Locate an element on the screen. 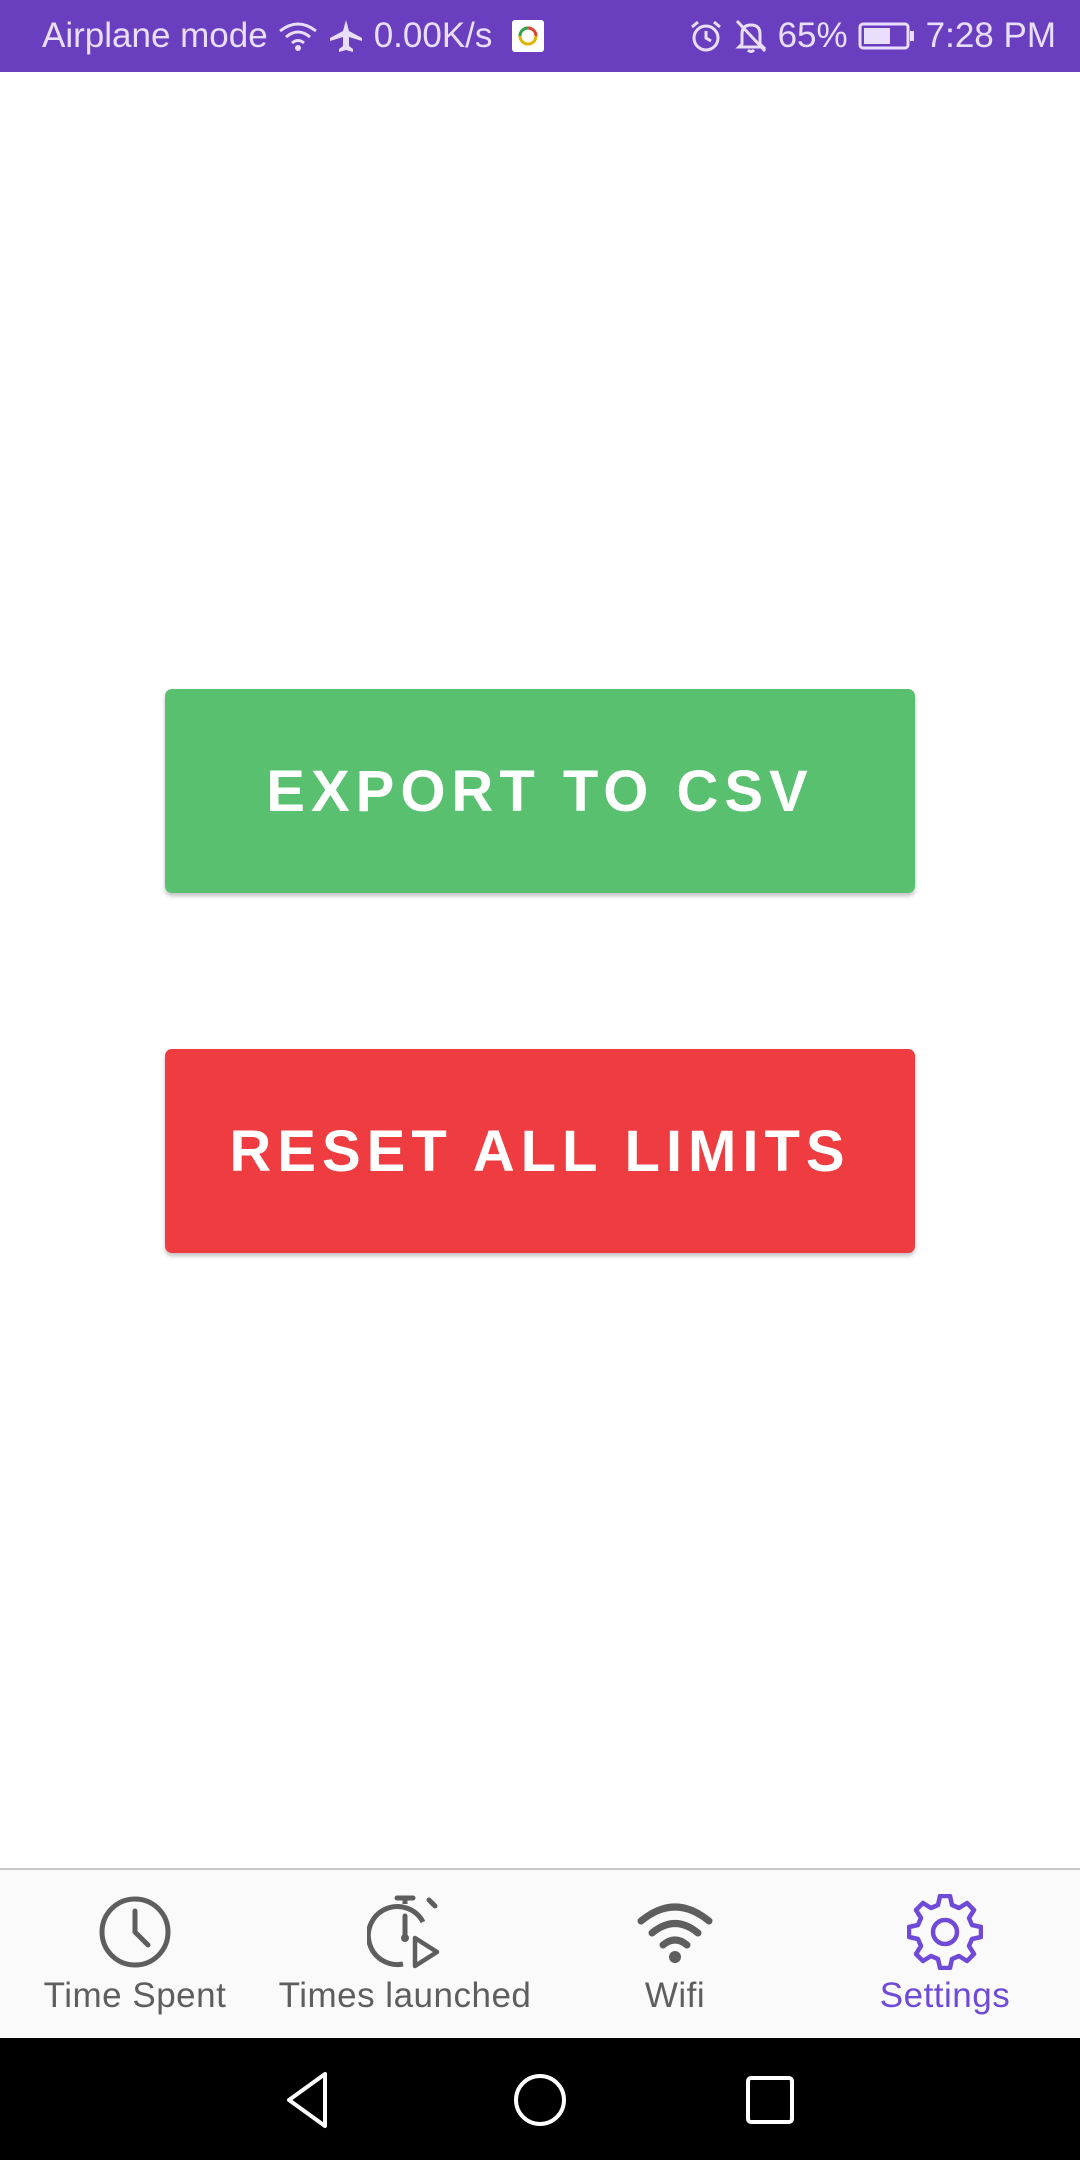 The image size is (1080, 2160). back-icon is located at coordinates (309, 2100).